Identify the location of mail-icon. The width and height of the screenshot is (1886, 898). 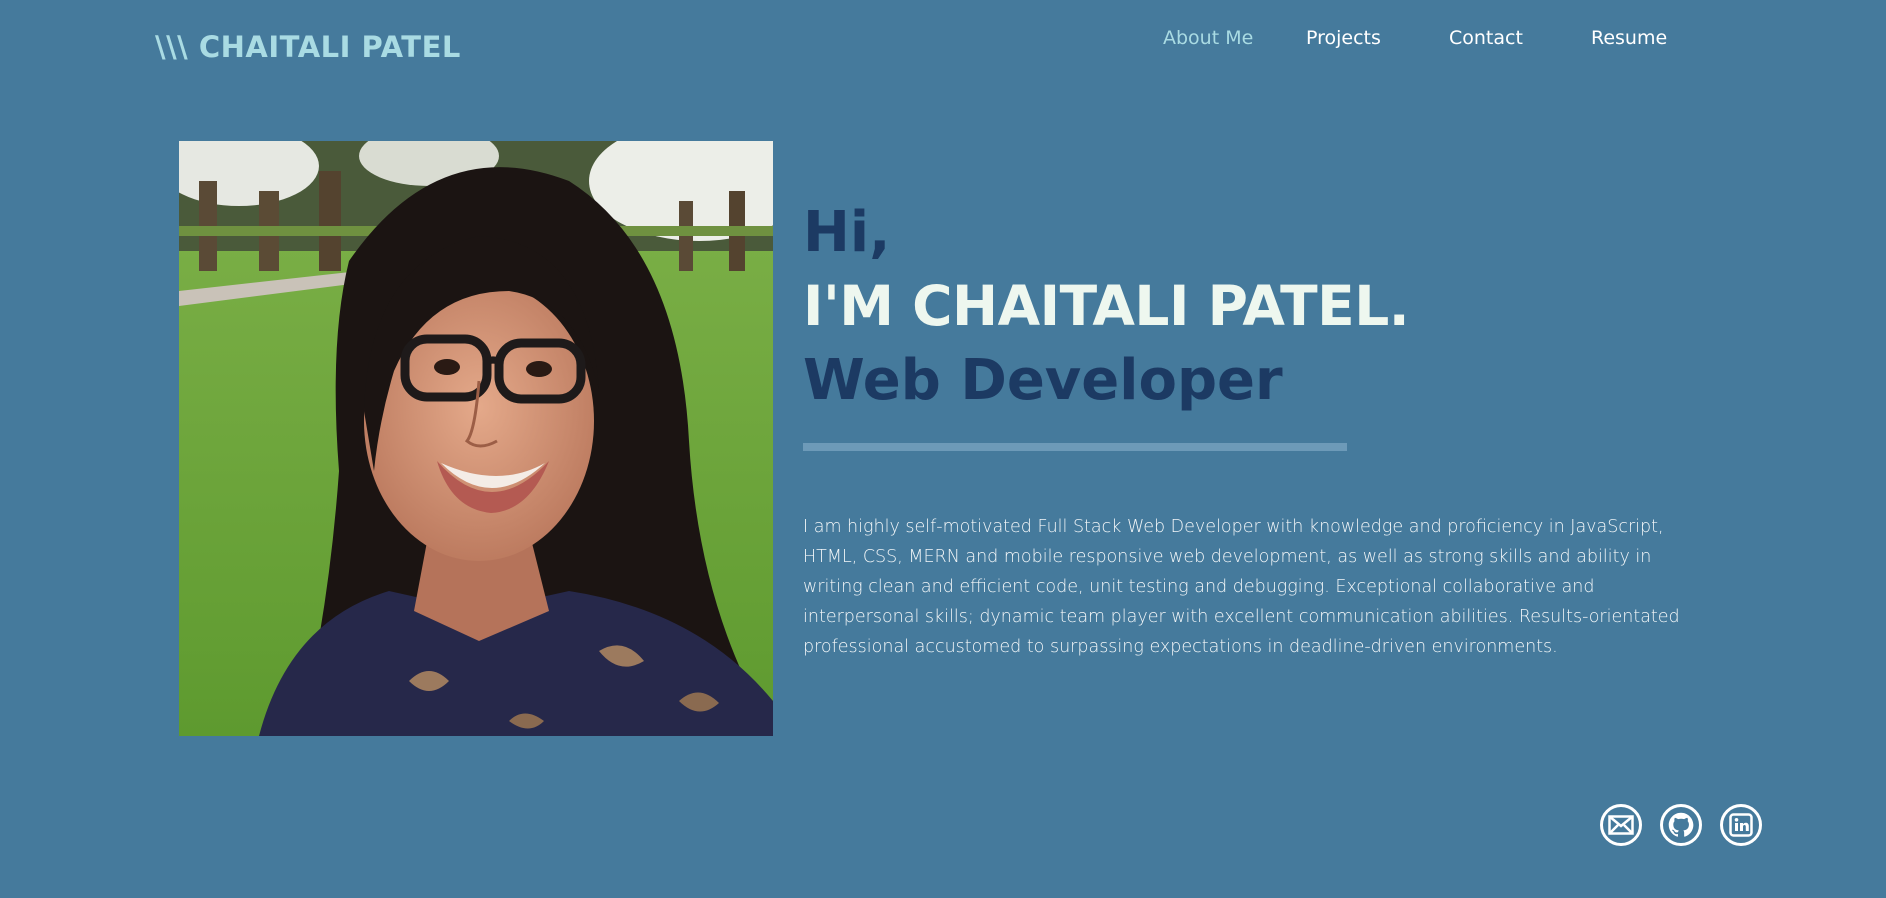
(1621, 825).